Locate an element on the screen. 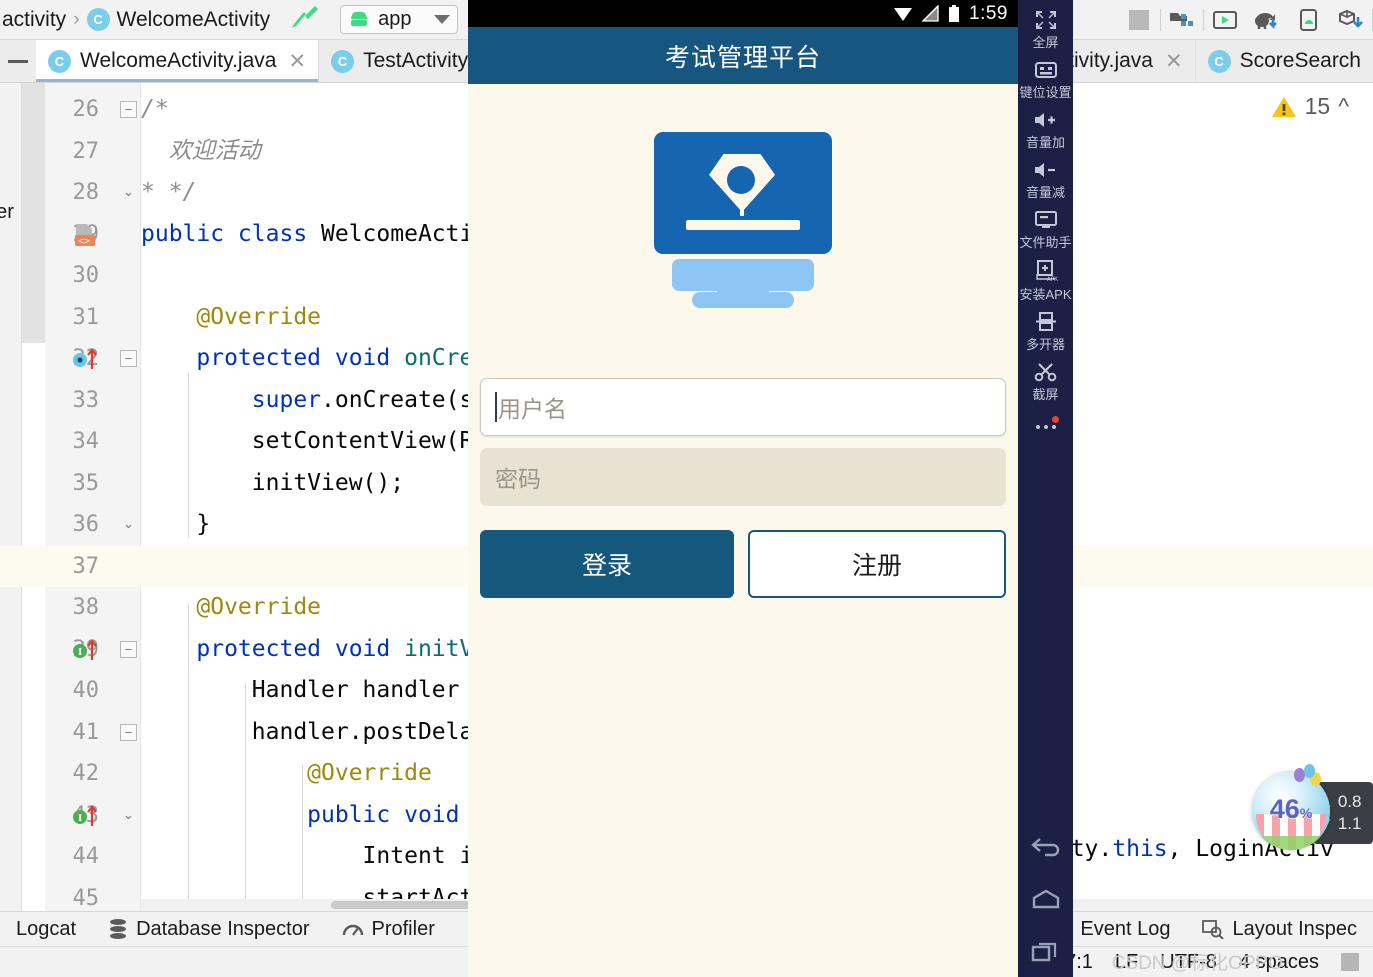  chevron-up-icon: ^ is located at coordinates (1343, 106).